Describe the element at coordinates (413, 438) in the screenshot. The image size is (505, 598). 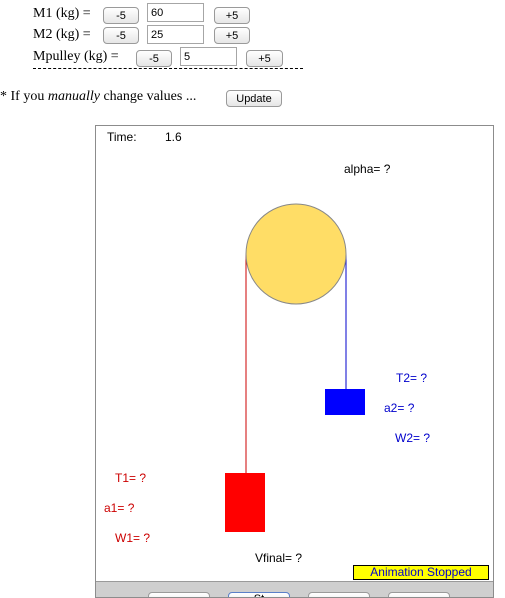
I see `w2-readout: W2= ?` at that location.